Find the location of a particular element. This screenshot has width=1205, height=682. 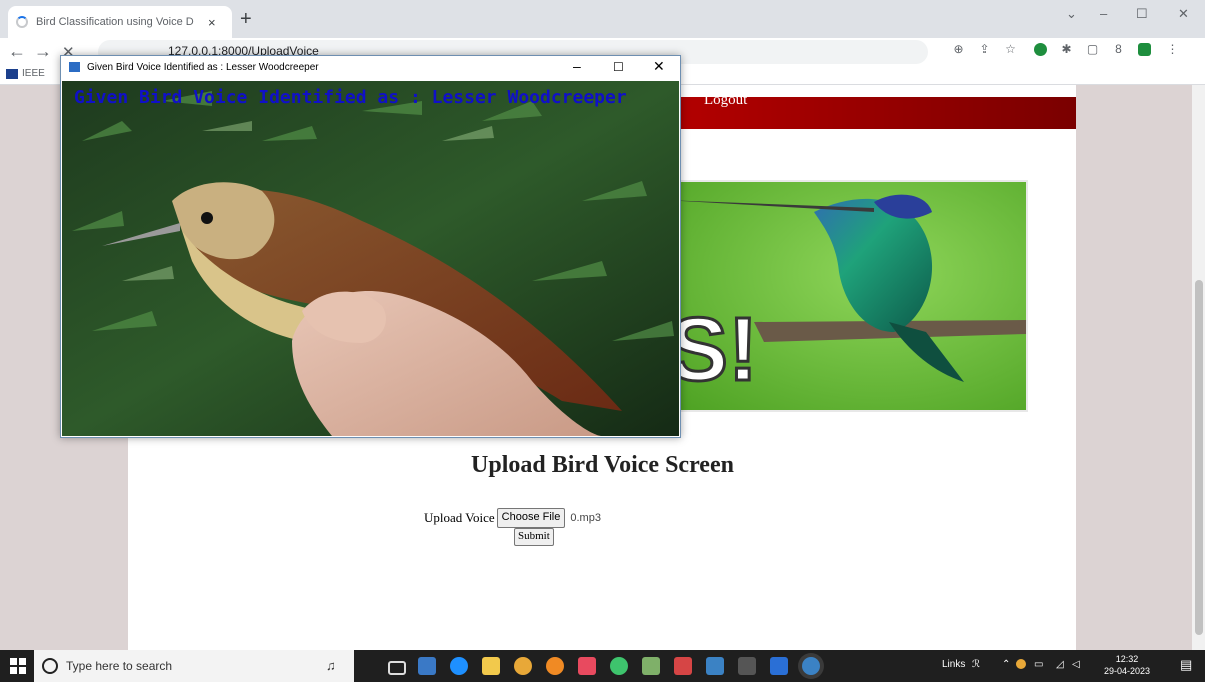

browser-icon is located at coordinates (555, 666).